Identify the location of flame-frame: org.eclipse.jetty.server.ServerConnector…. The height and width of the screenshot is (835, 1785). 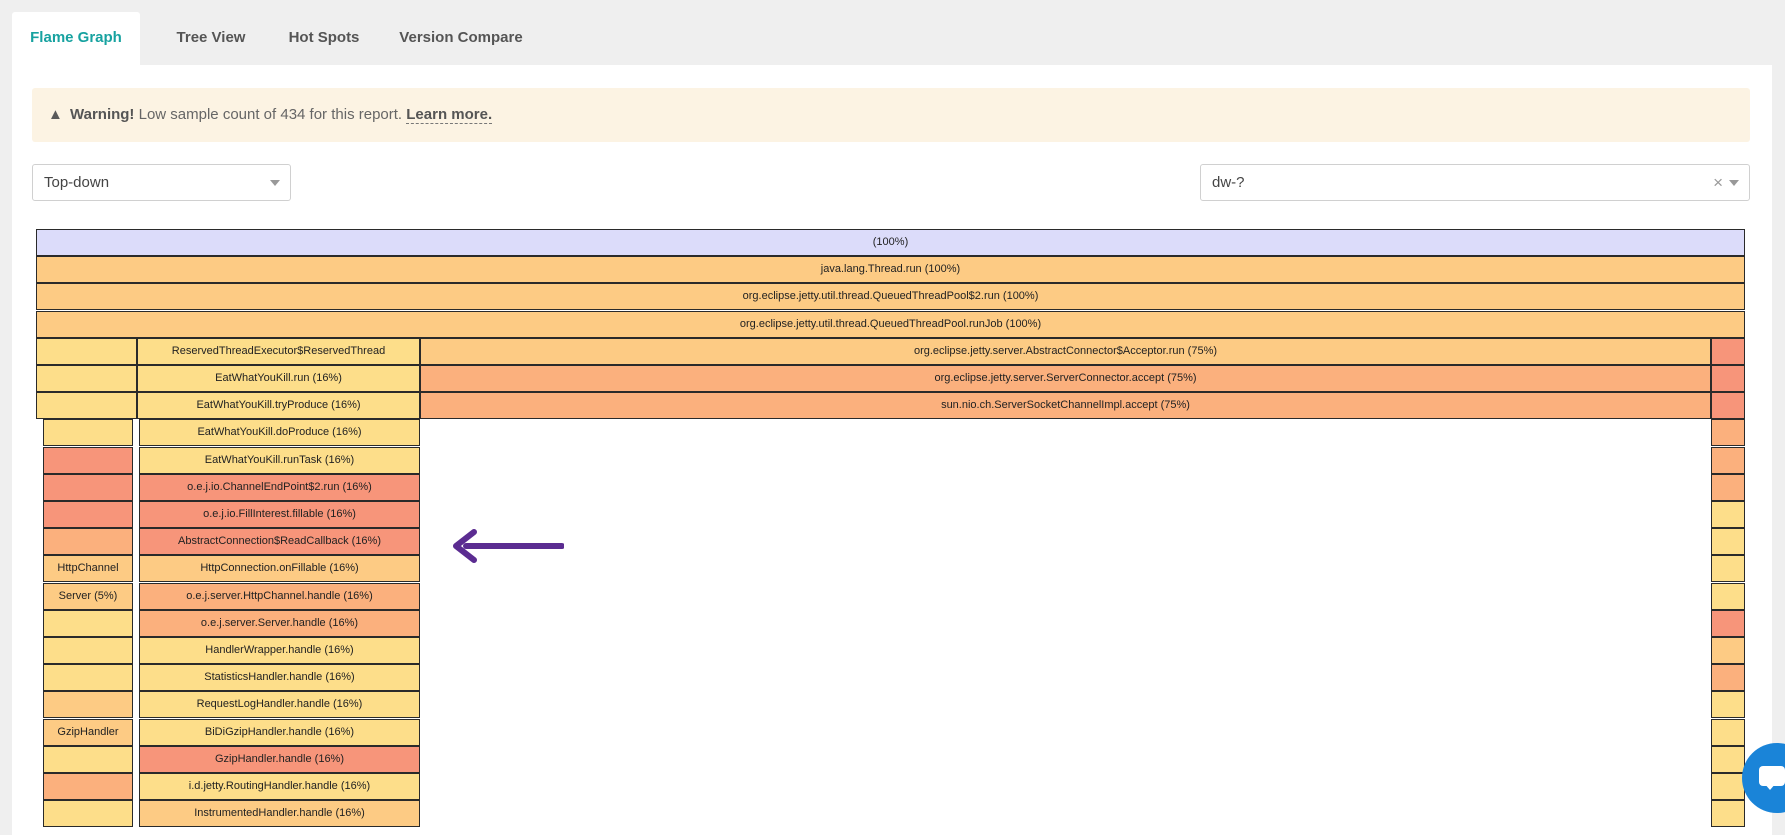
(1065, 378).